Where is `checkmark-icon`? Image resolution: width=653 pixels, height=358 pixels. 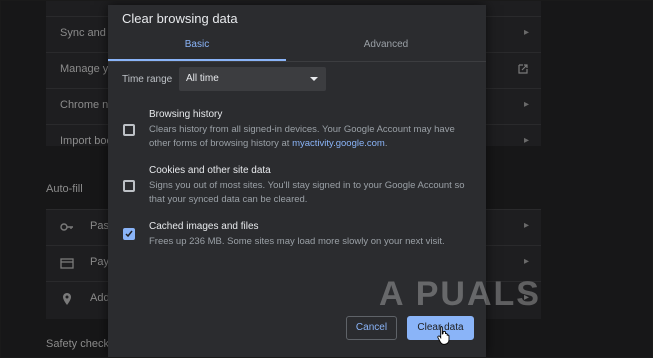 checkmark-icon is located at coordinates (129, 234).